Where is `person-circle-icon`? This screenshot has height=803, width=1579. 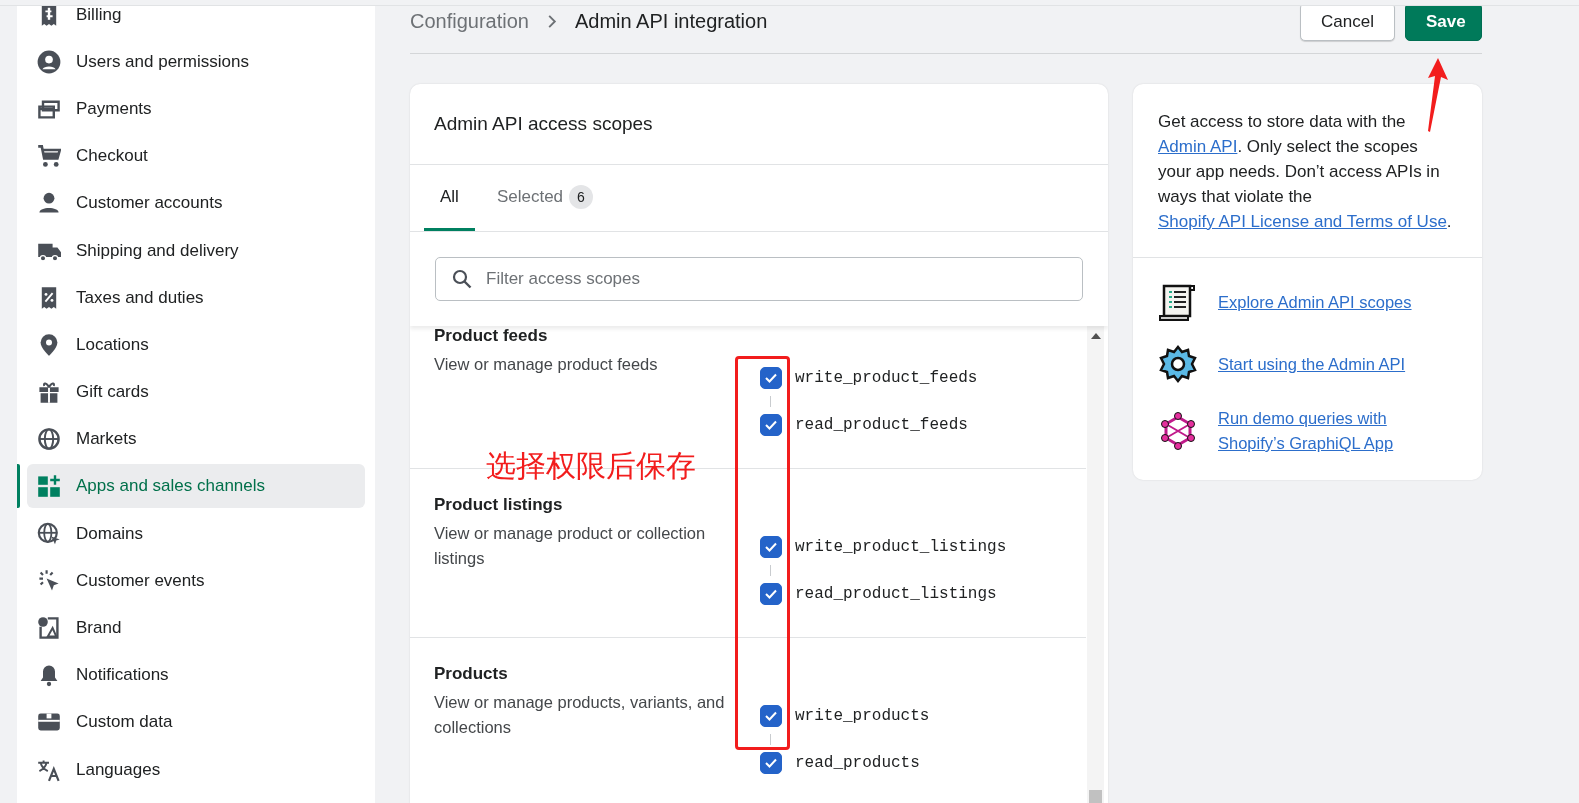
person-circle-icon is located at coordinates (49, 61).